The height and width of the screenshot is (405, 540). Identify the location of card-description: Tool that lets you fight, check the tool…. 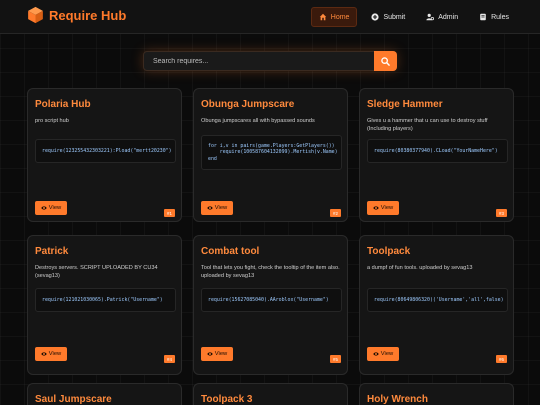
(270, 272).